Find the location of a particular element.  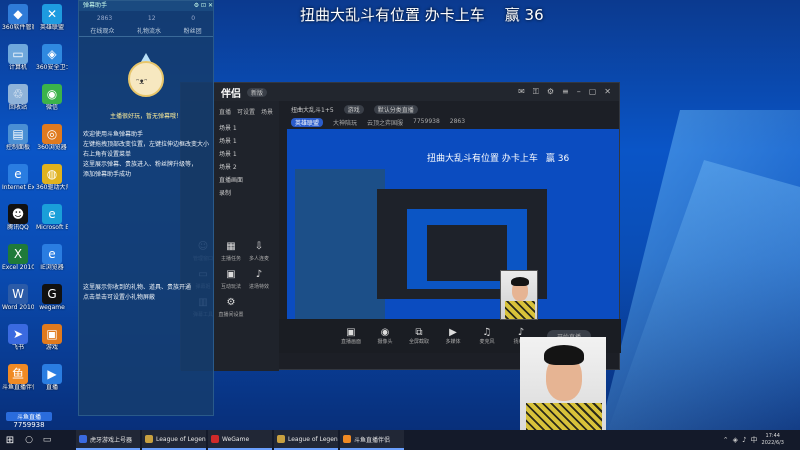

app-icon: ▤ is located at coordinates (18, 134).